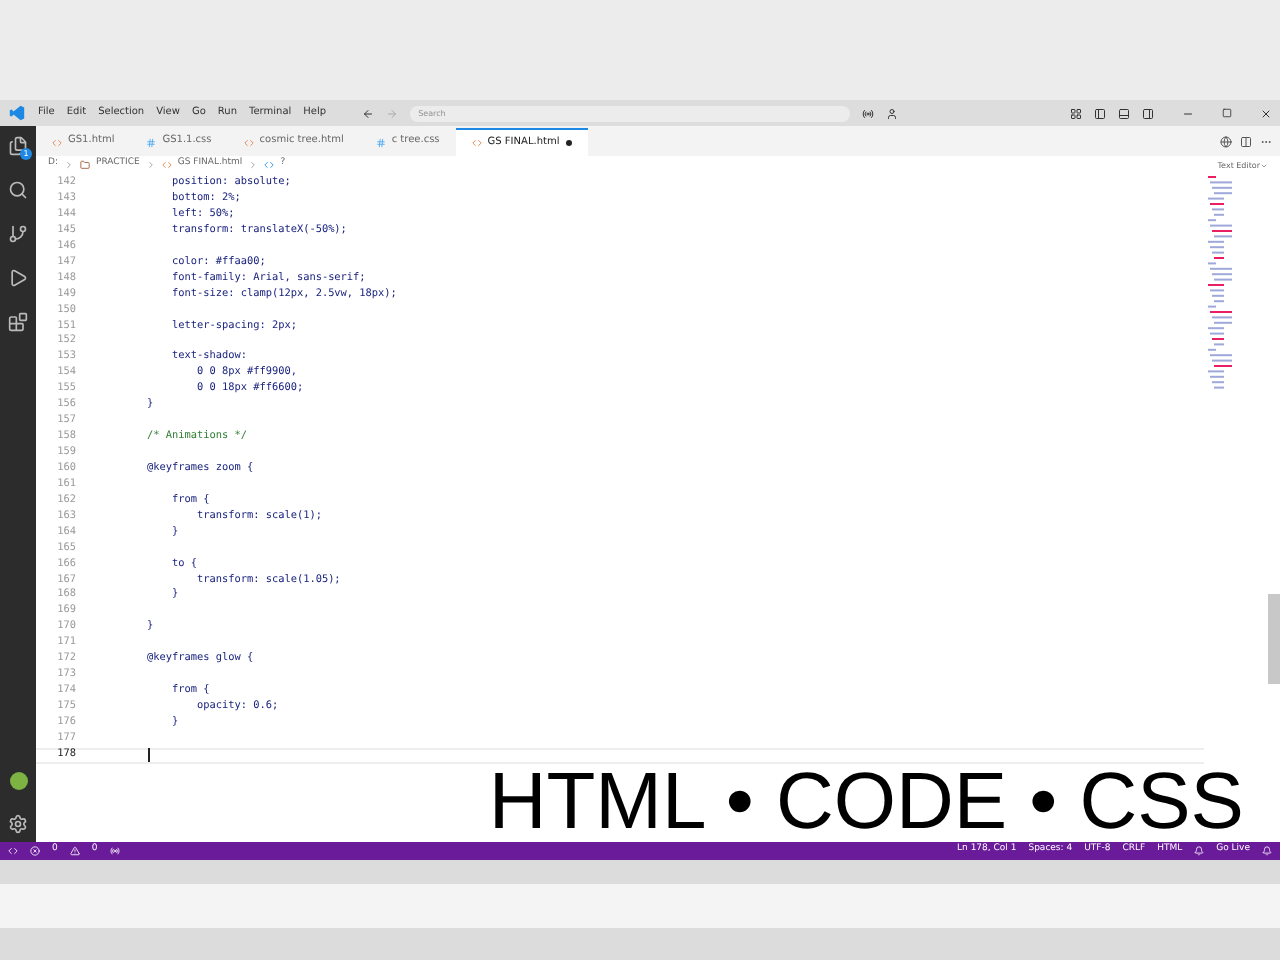 This screenshot has width=1280, height=960. What do you see at coordinates (74, 851) in the screenshot?
I see `warning-icon` at bounding box center [74, 851].